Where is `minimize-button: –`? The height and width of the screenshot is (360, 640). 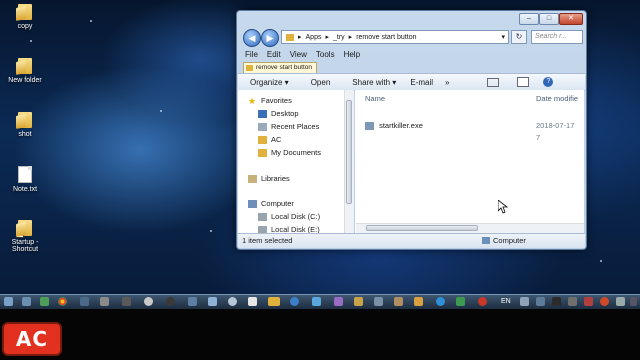
minimize-button: – is located at coordinates (529, 19).